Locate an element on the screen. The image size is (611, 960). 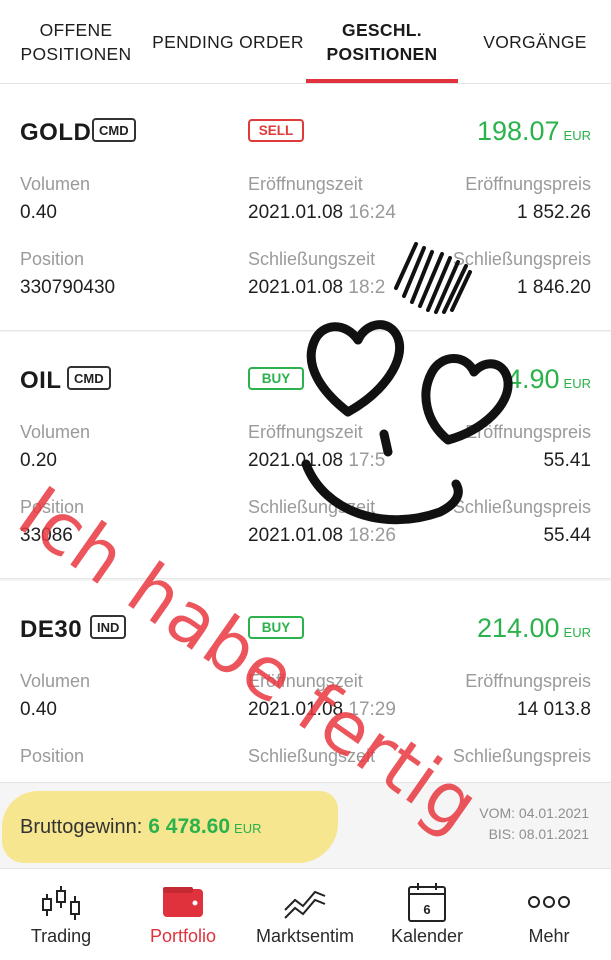
tab-pending-order-label: PENDING ORDER is located at coordinates (228, 42).